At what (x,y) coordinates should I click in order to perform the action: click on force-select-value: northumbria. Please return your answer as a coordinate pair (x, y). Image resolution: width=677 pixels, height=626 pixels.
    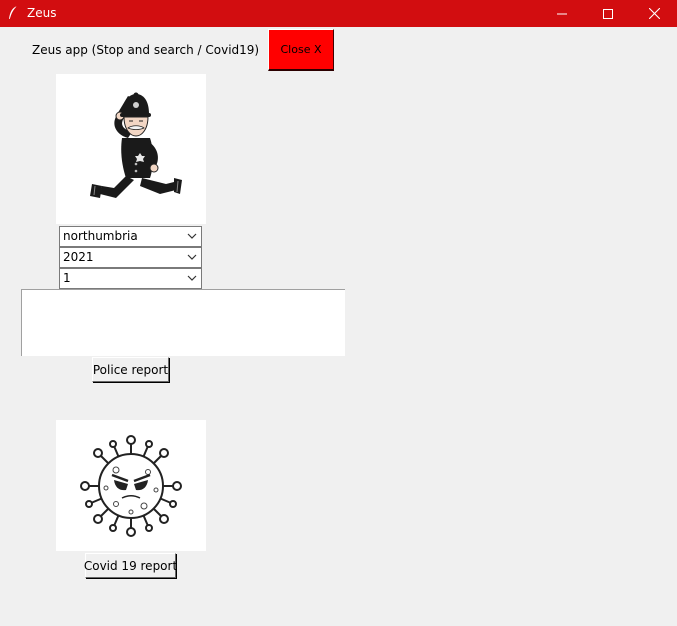
    Looking at the image, I should click on (100, 236).